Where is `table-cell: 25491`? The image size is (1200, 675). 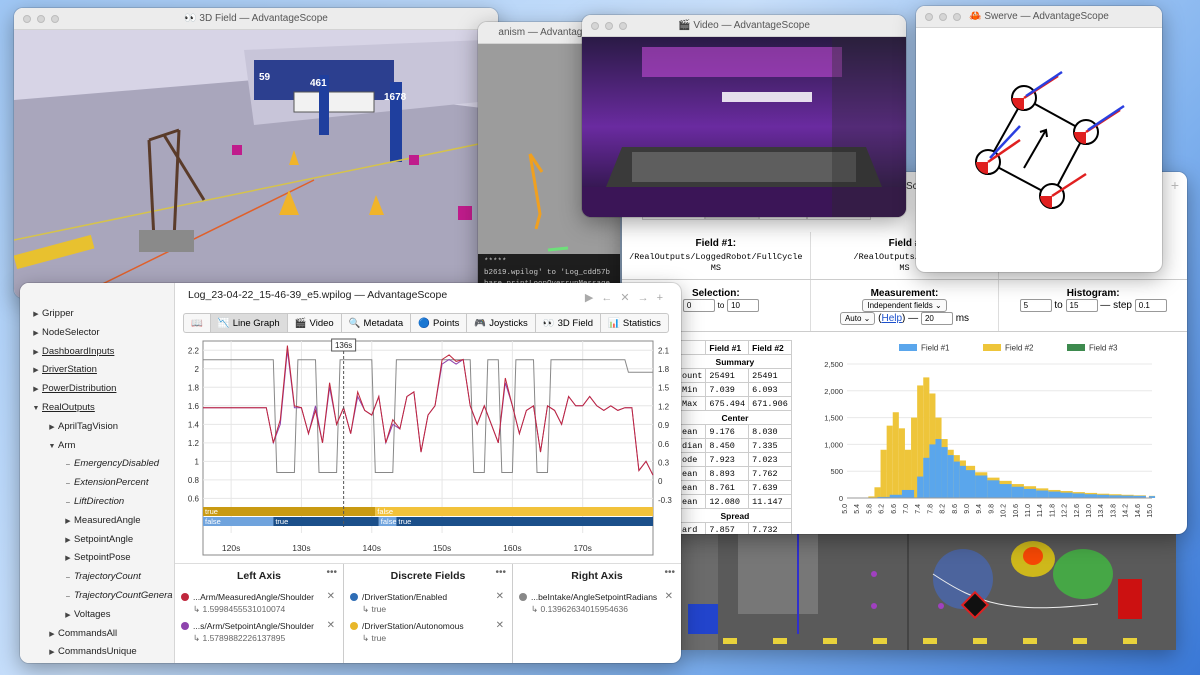 table-cell: 25491 is located at coordinates (727, 375).